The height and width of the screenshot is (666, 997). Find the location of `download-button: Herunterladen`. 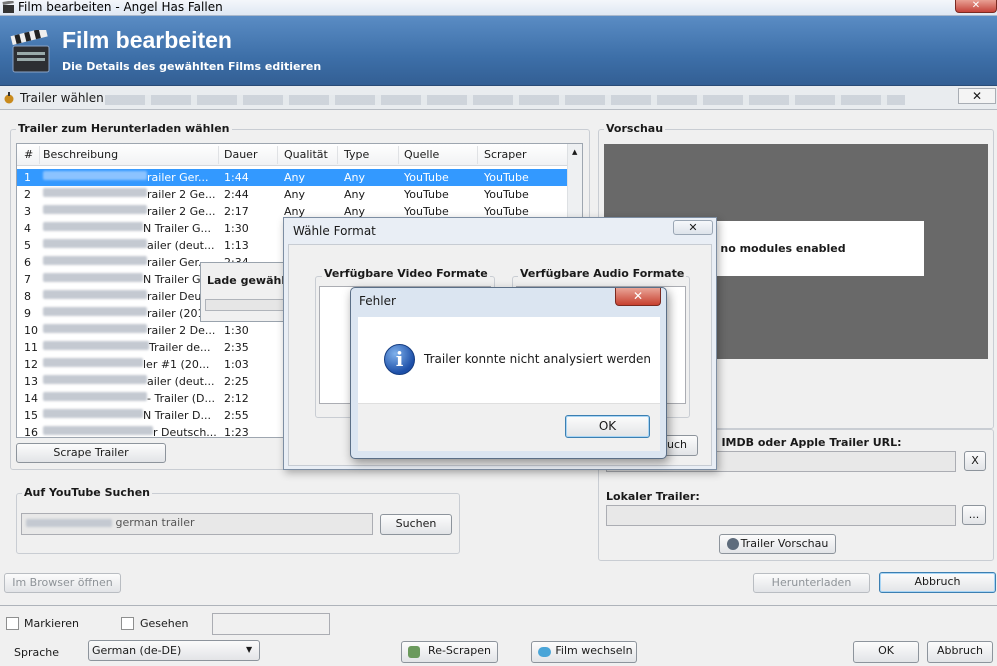

download-button: Herunterladen is located at coordinates (811, 583).